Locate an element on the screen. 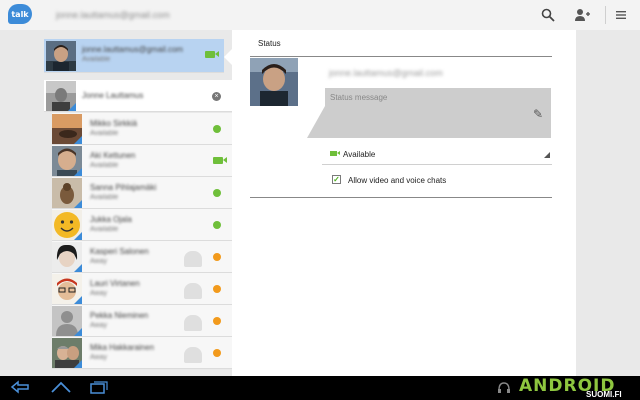 The image size is (640, 400). menu-icon is located at coordinates (621, 15).